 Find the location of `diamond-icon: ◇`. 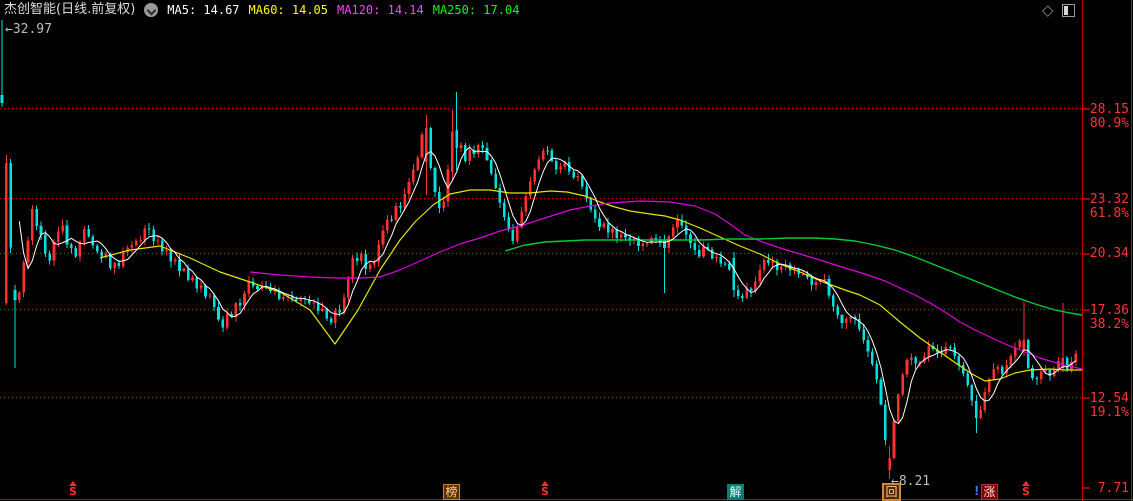

diamond-icon: ◇ is located at coordinates (1048, 10).